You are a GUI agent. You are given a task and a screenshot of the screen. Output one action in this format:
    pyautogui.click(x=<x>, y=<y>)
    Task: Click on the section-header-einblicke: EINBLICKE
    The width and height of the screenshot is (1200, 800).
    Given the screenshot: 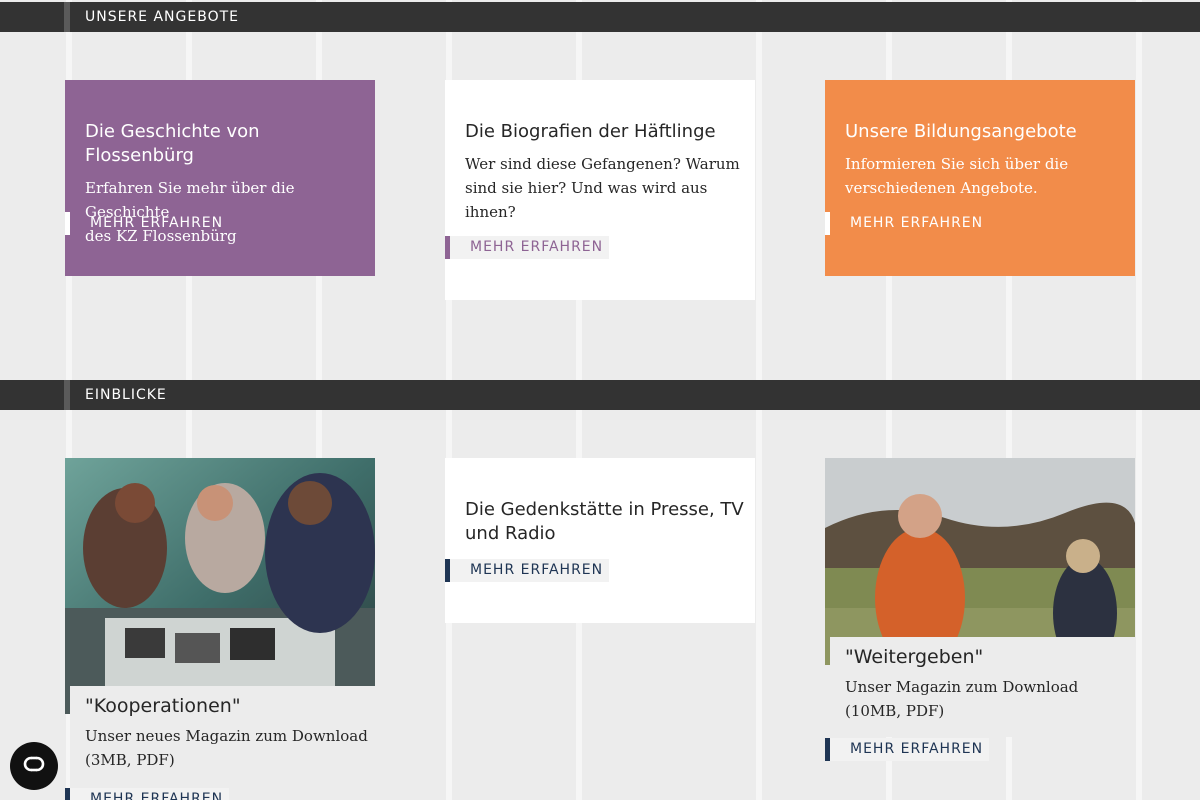 What is the action you would take?
    pyautogui.click(x=600, y=395)
    